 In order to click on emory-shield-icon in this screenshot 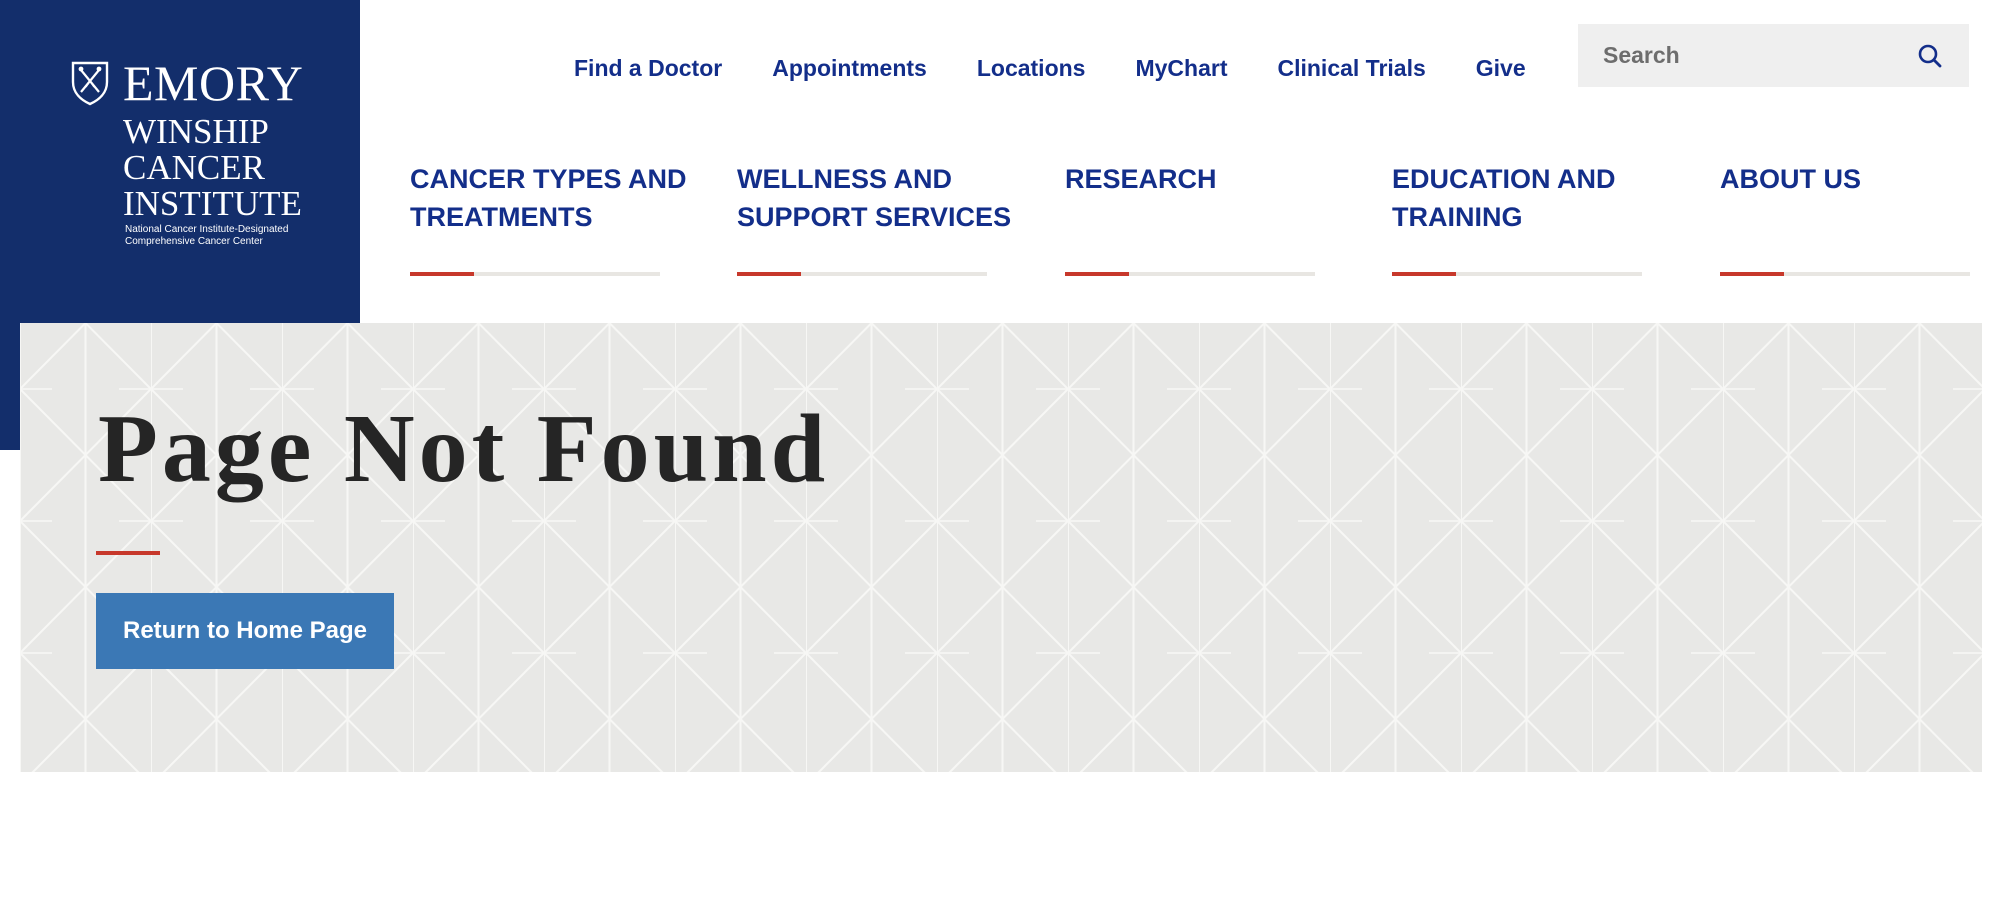, I will do `click(90, 83)`.